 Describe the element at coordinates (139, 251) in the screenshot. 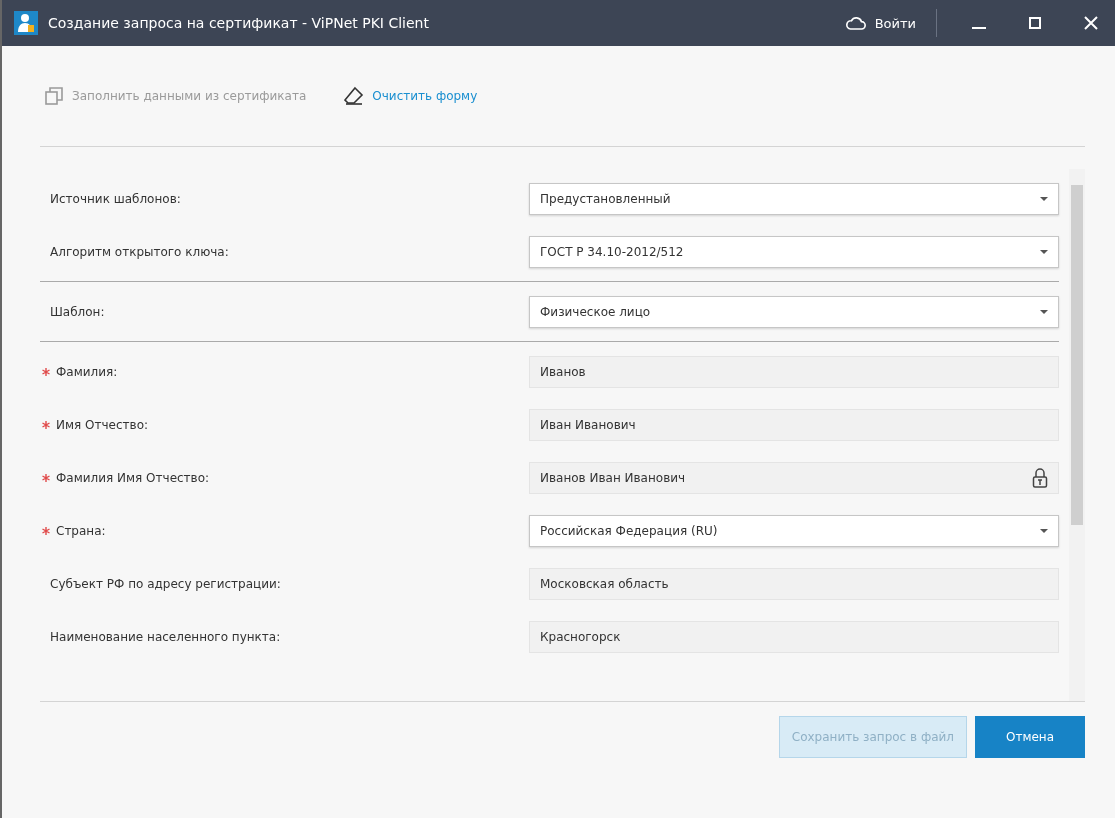

I see `field-label: Алгоритм открытого ключа:` at that location.